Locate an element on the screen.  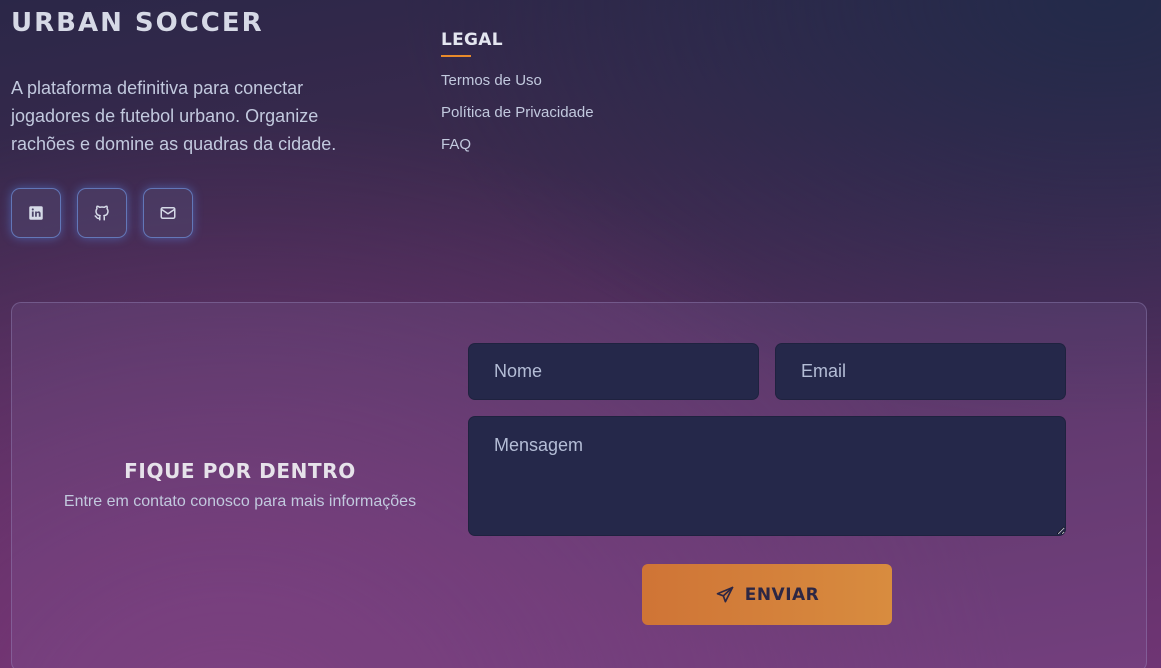
mail-icon is located at coordinates (168, 213).